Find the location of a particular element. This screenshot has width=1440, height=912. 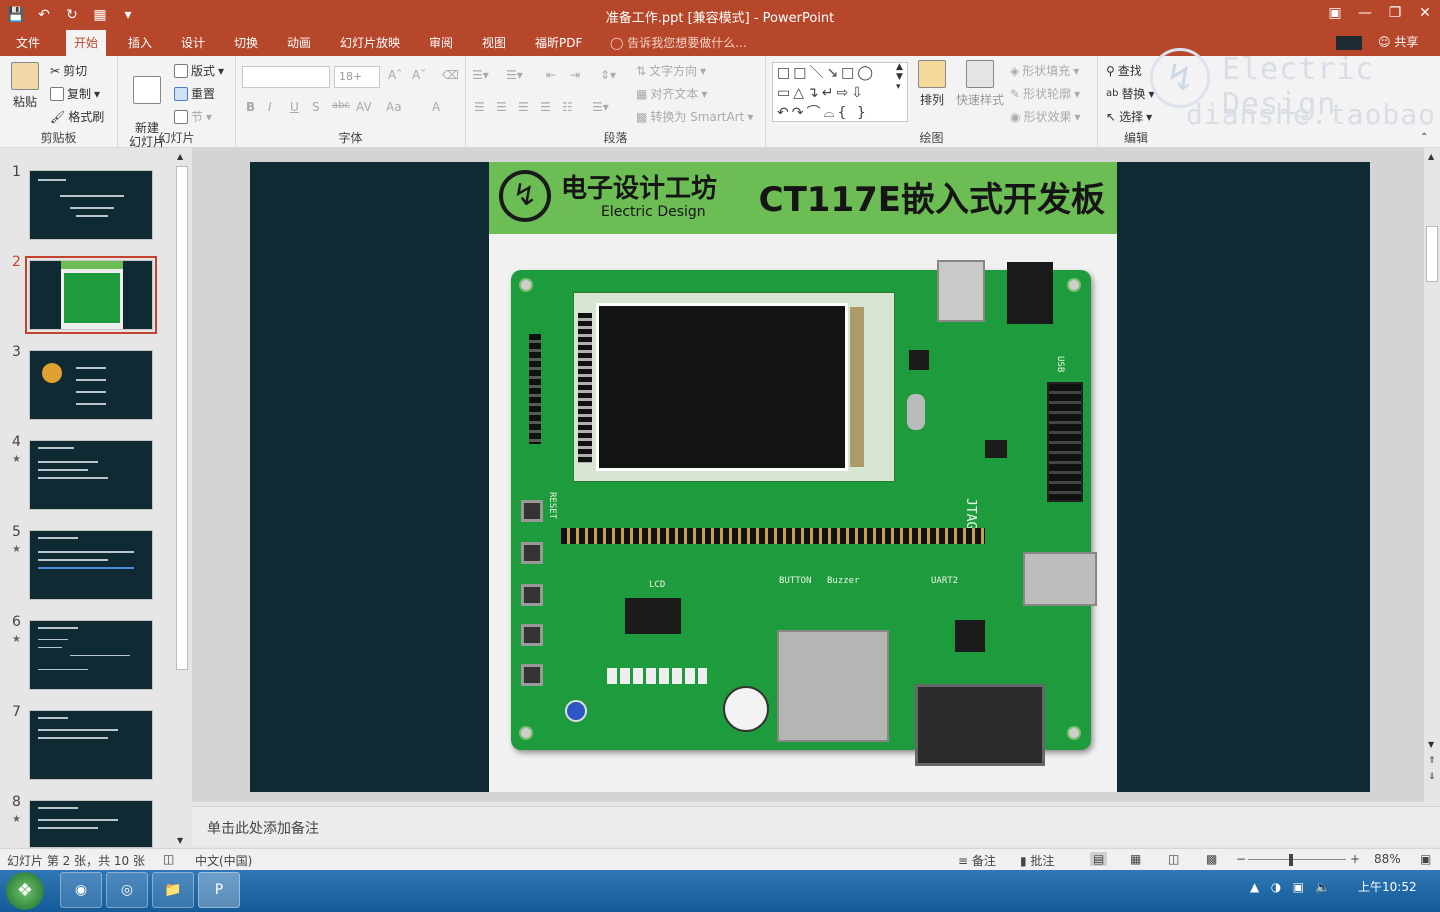

change-case-button: Aa is located at coordinates (394, 107).